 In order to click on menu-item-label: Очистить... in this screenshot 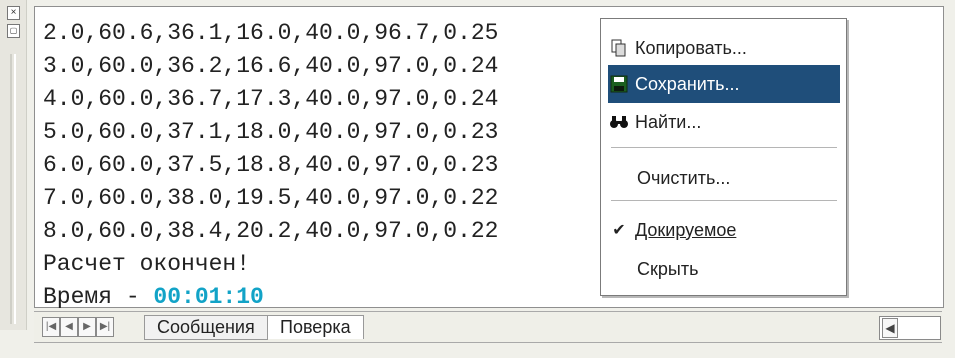, I will do `click(684, 177)`.